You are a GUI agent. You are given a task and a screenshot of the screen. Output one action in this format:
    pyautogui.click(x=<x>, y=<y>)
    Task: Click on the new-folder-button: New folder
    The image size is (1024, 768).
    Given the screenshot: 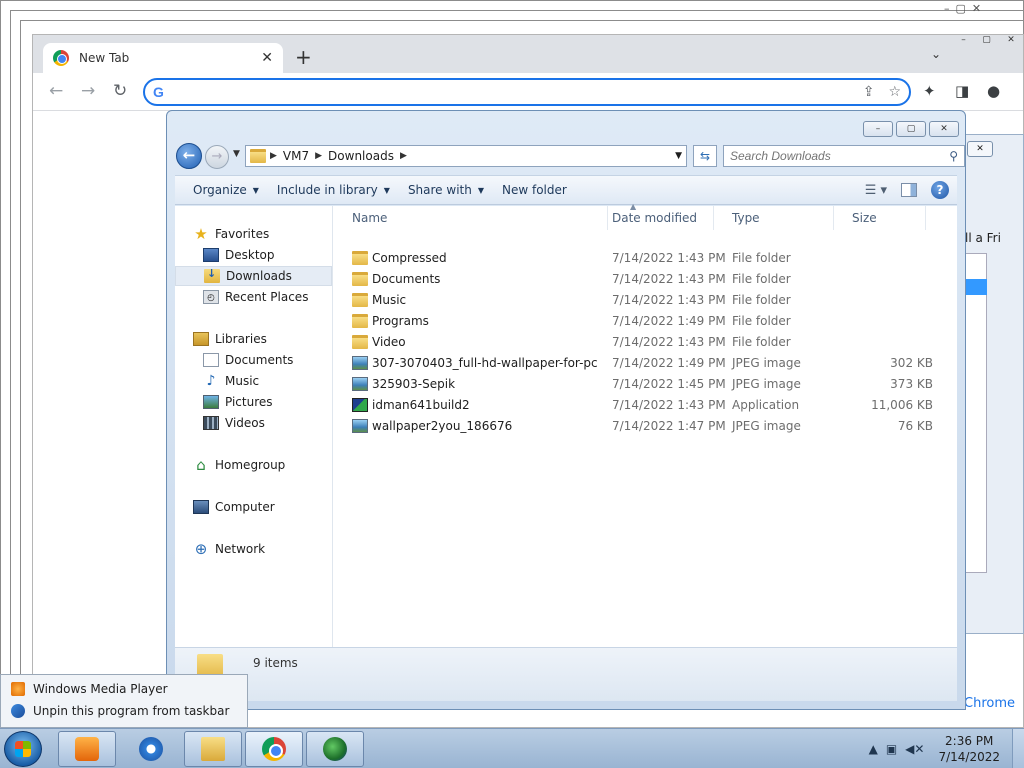 What is the action you would take?
    pyautogui.click(x=534, y=190)
    